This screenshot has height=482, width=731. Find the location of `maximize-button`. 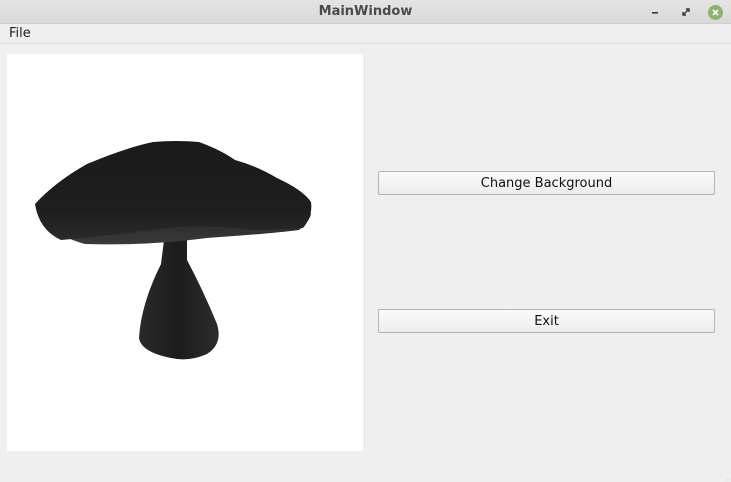

maximize-button is located at coordinates (686, 12).